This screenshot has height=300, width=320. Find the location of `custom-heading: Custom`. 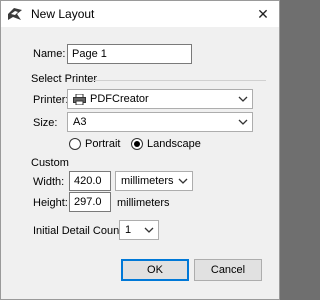

custom-heading: Custom is located at coordinates (50, 163).